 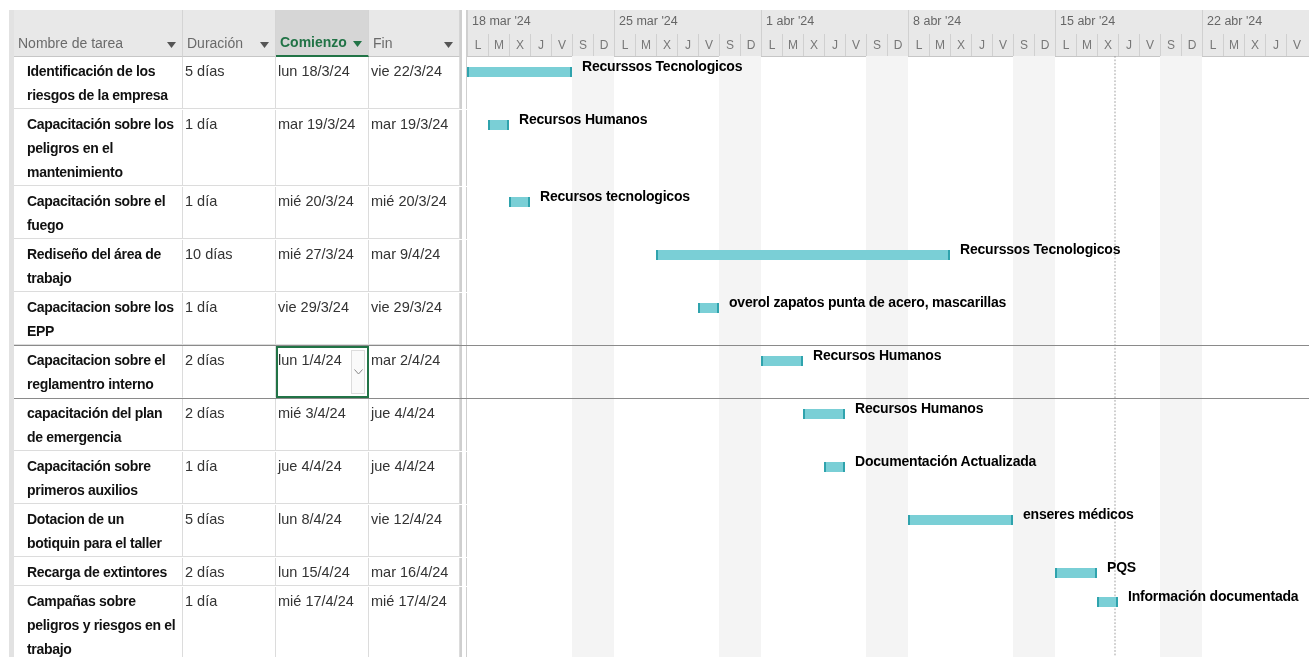 I want to click on end-date: mié 20/3/24, so click(x=414, y=213).